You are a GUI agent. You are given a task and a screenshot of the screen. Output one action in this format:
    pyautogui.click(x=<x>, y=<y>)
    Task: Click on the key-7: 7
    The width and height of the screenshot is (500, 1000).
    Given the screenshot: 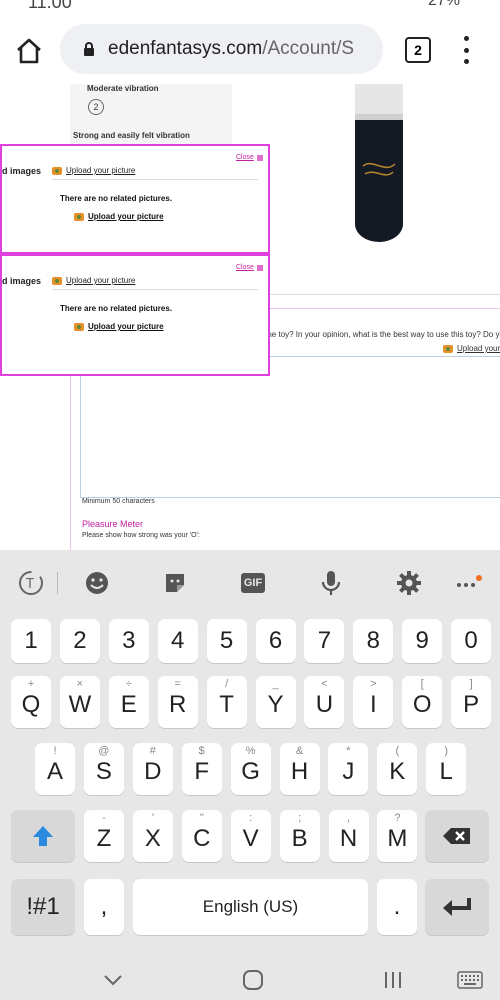 What is the action you would take?
    pyautogui.click(x=324, y=641)
    